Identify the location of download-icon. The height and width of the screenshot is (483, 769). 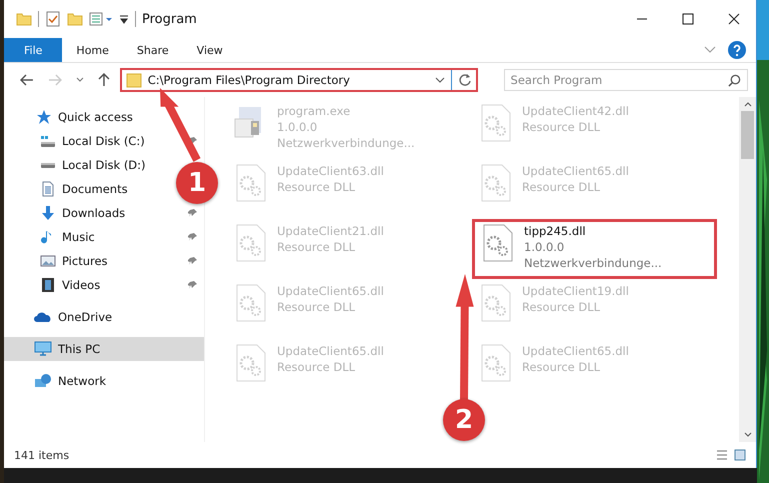
(48, 213).